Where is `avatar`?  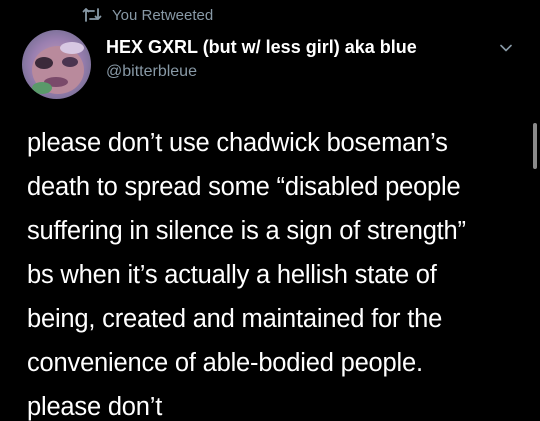
avatar is located at coordinates (56, 64).